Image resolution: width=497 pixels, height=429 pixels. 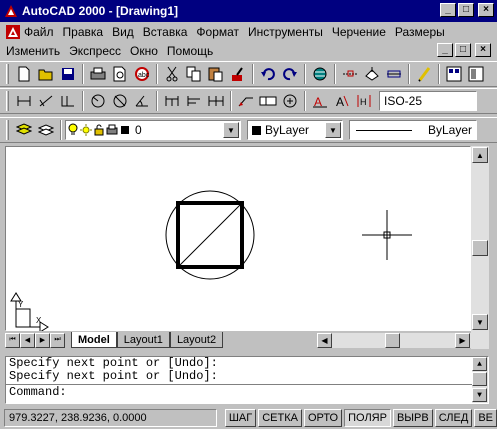 What do you see at coordinates (246, 101) in the screenshot?
I see `leader-icon` at bounding box center [246, 101].